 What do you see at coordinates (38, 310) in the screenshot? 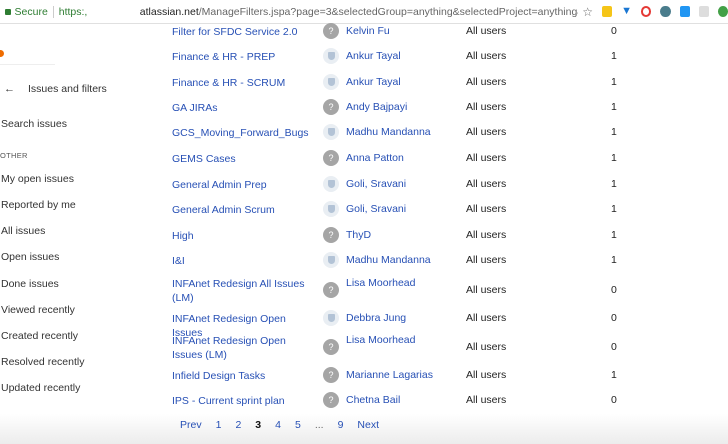
I see `sidebar-item: Viewed recently` at bounding box center [38, 310].